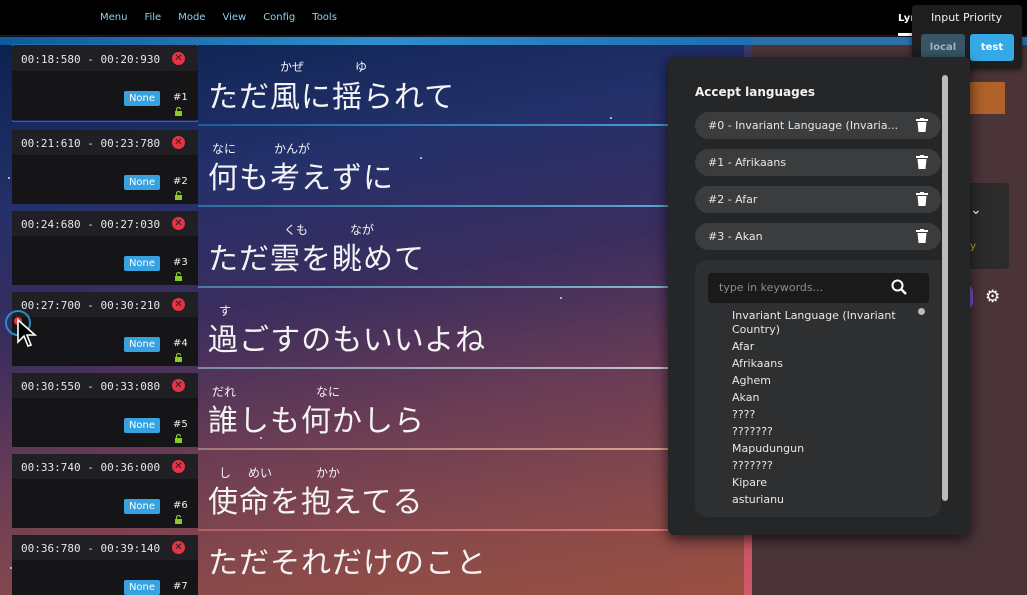 The image size is (1027, 595). What do you see at coordinates (822, 500) in the screenshot?
I see `language-option: asturianu` at bounding box center [822, 500].